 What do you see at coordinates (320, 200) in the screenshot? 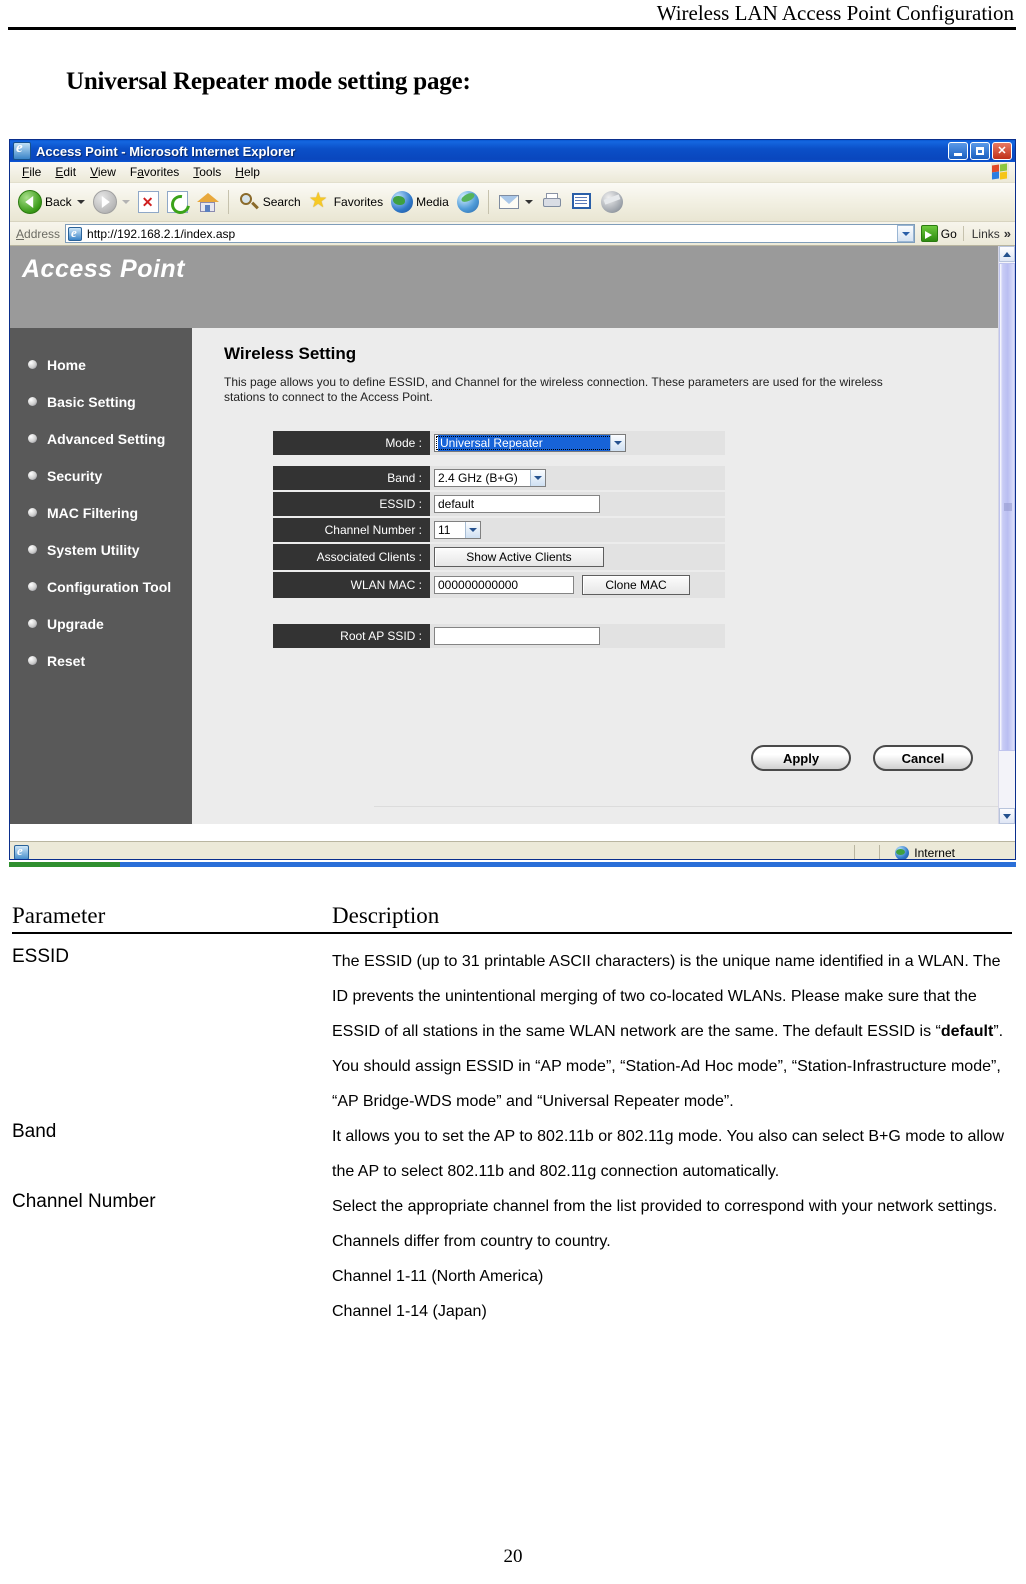
I see `star-icon` at bounding box center [320, 200].